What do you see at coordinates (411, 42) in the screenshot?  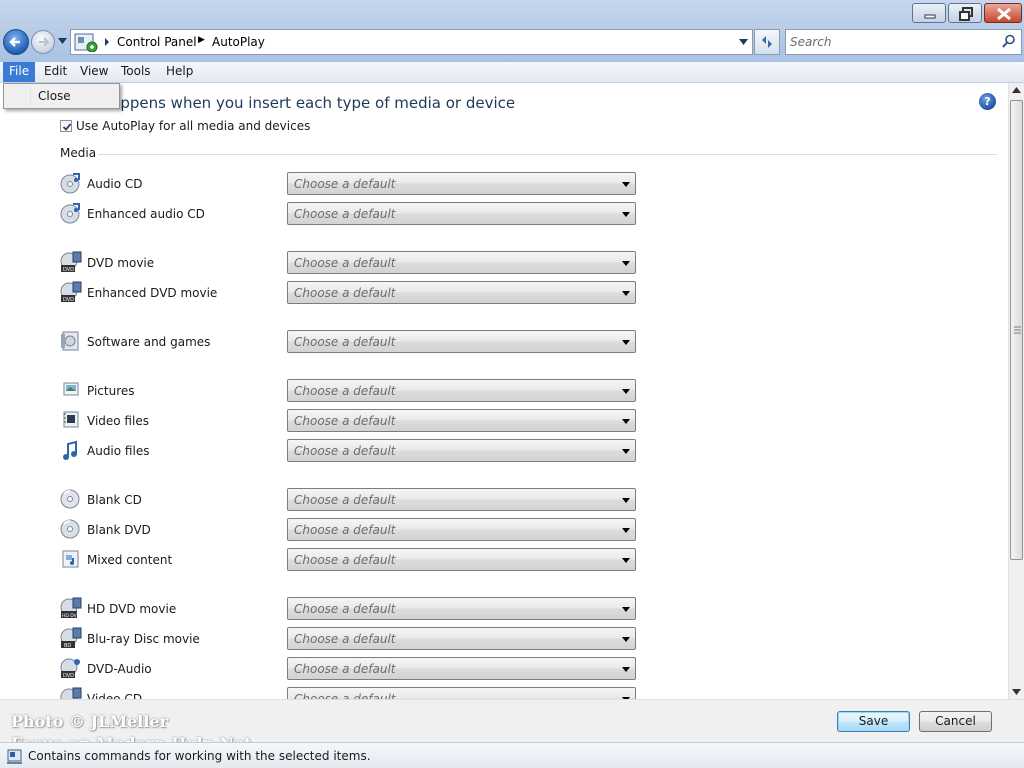 I see `address-bar: Control Panel ▶ AutoPlay` at bounding box center [411, 42].